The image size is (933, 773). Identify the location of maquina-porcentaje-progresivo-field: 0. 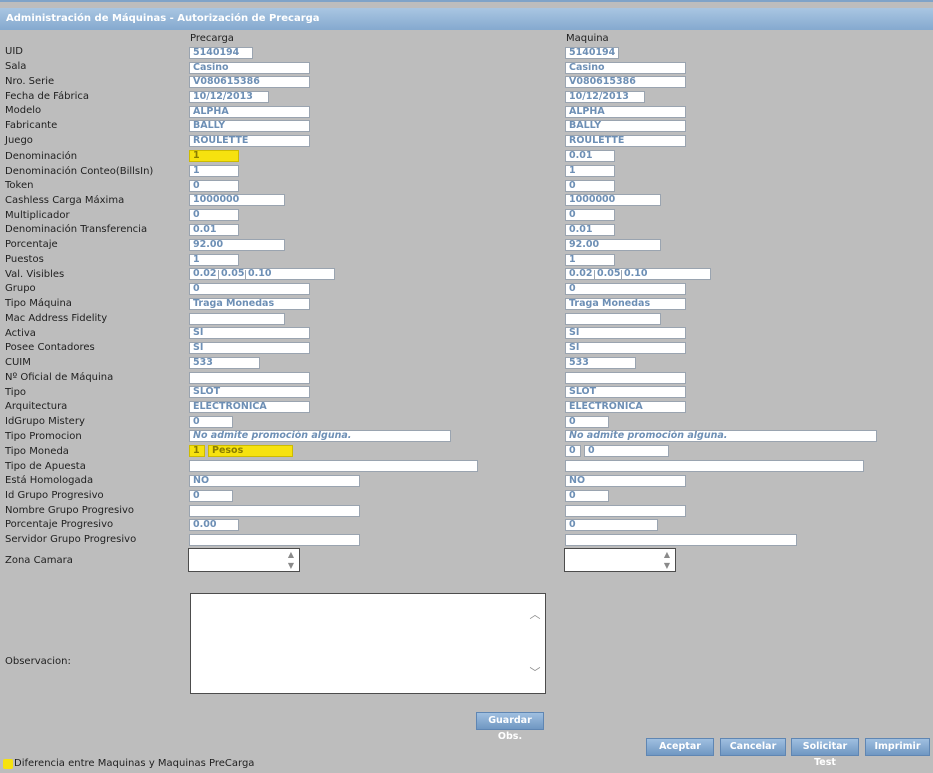
(611, 525).